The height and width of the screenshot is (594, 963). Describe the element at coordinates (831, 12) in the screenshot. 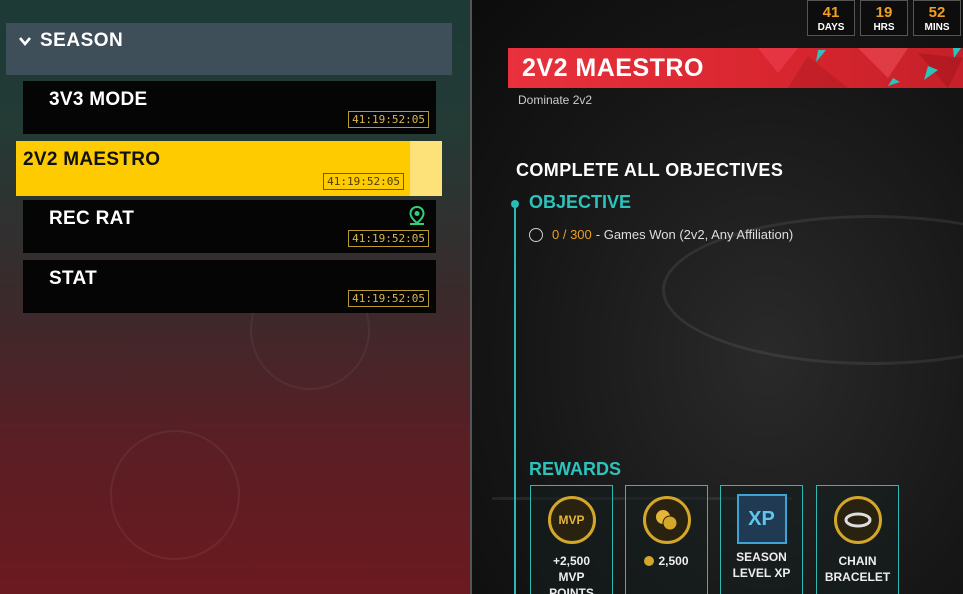

I see `countdown-value: 41` at that location.